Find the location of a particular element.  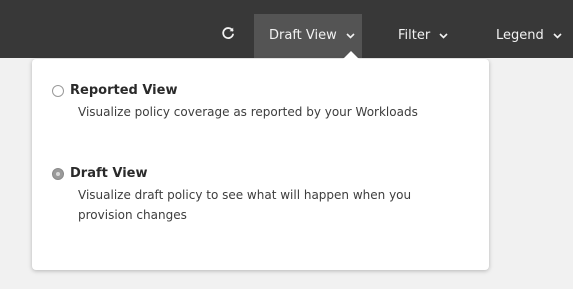

dropdown-caret is located at coordinates (351, 55).